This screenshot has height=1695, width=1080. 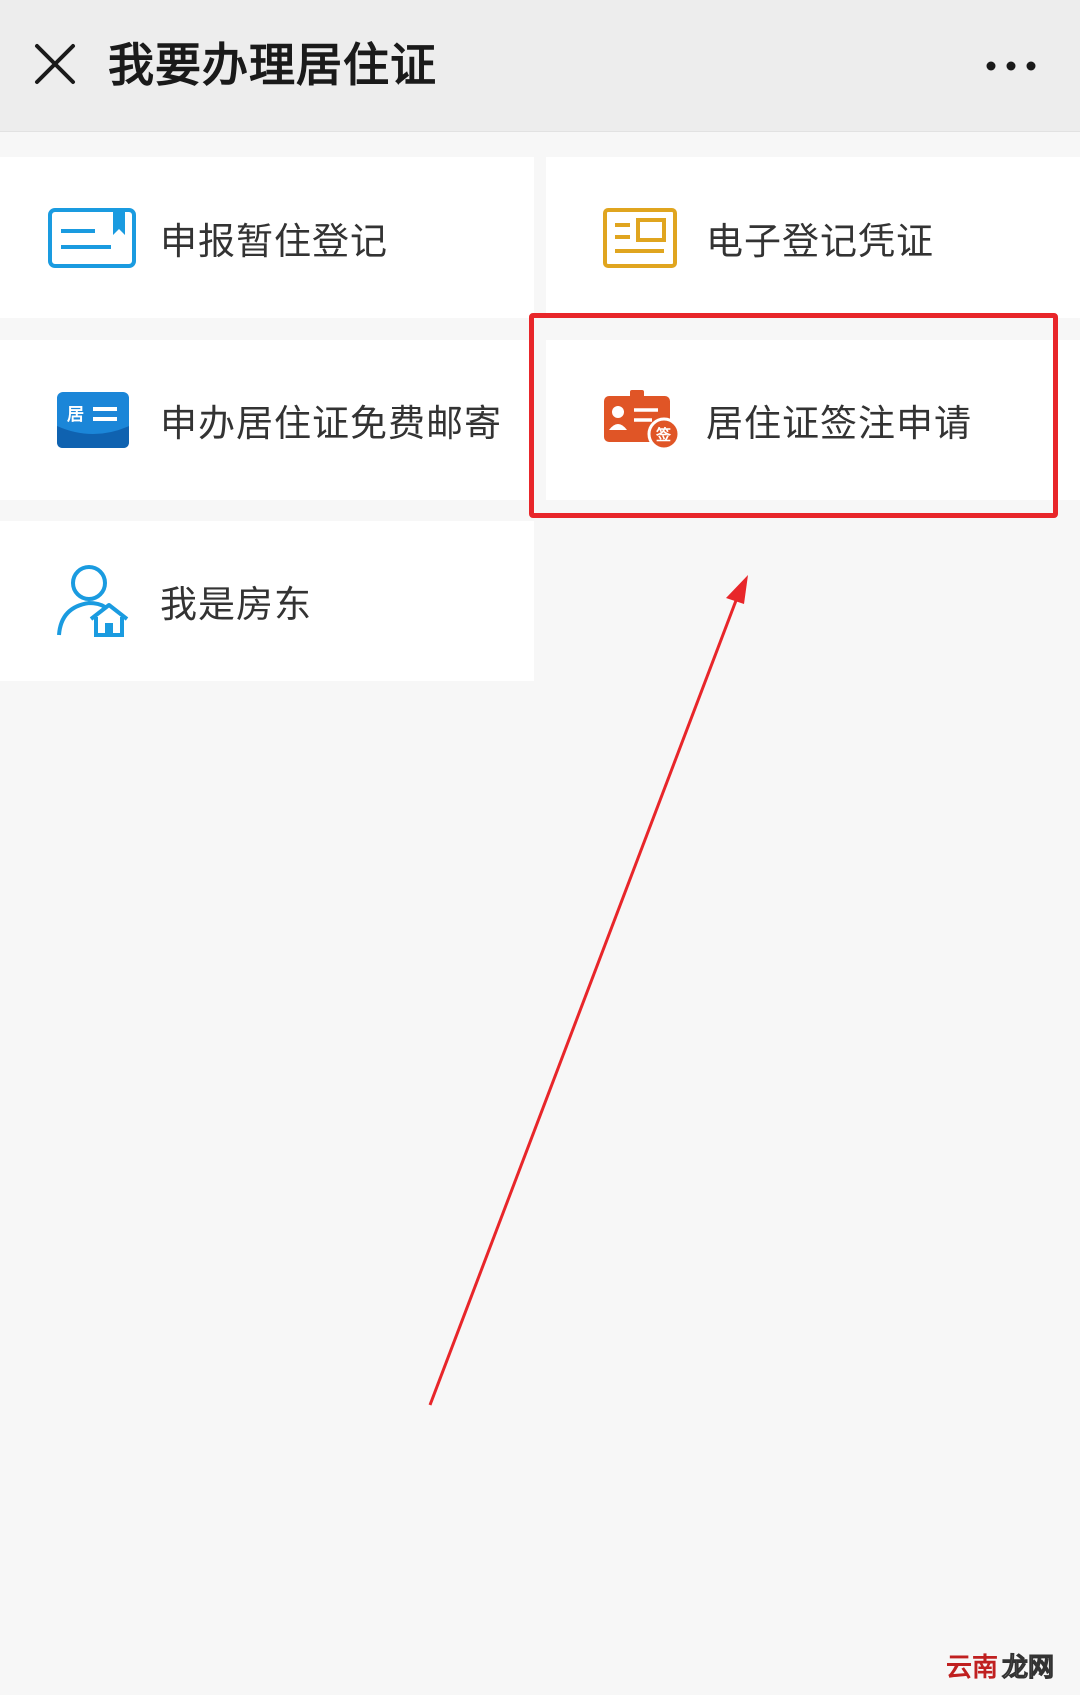 I want to click on service-label: 居住证签注申请, so click(x=839, y=423).